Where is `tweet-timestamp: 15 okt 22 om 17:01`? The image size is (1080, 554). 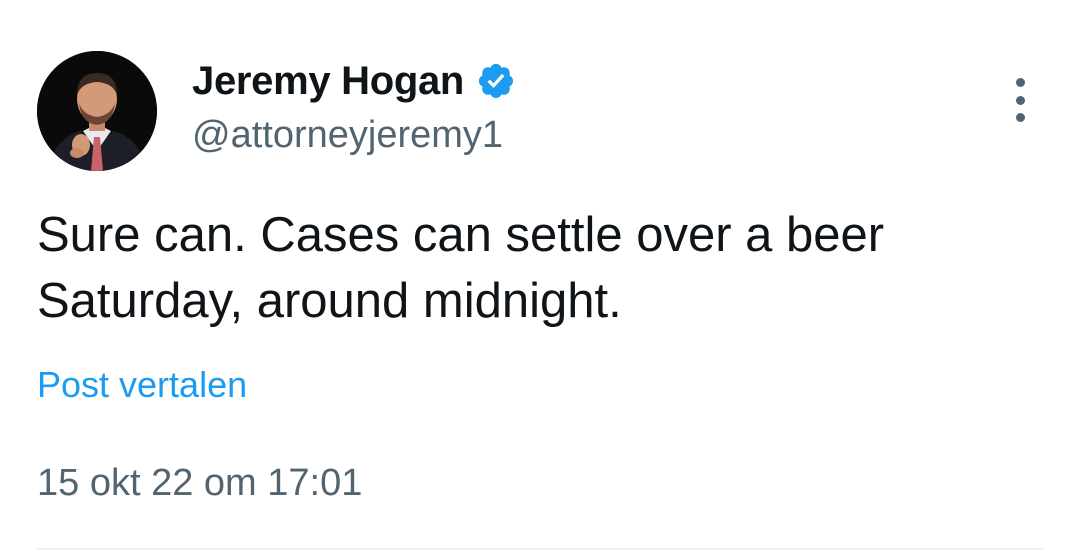
tweet-timestamp: 15 okt 22 om 17:01 is located at coordinates (199, 483).